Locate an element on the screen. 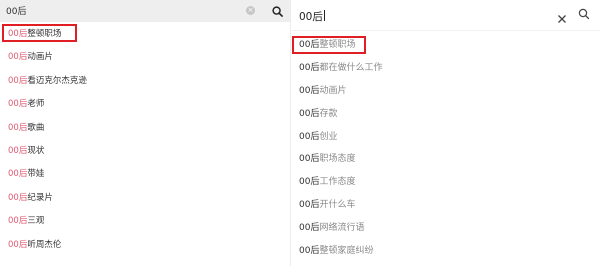  suggestion-item: 00后存款 is located at coordinates (446, 116).